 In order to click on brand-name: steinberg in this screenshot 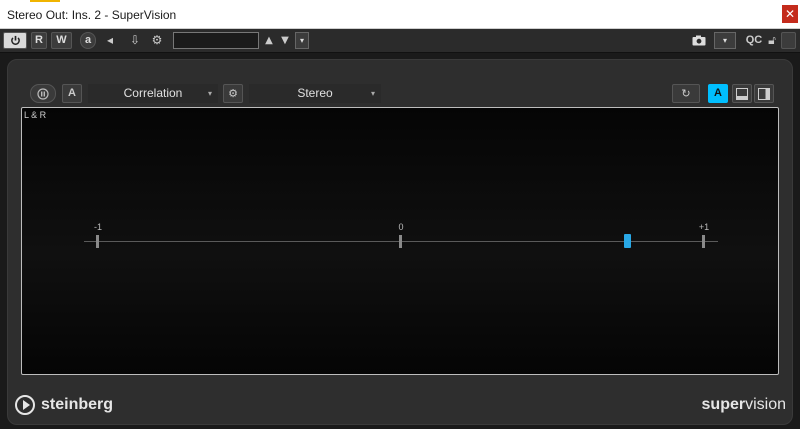, I will do `click(77, 404)`.